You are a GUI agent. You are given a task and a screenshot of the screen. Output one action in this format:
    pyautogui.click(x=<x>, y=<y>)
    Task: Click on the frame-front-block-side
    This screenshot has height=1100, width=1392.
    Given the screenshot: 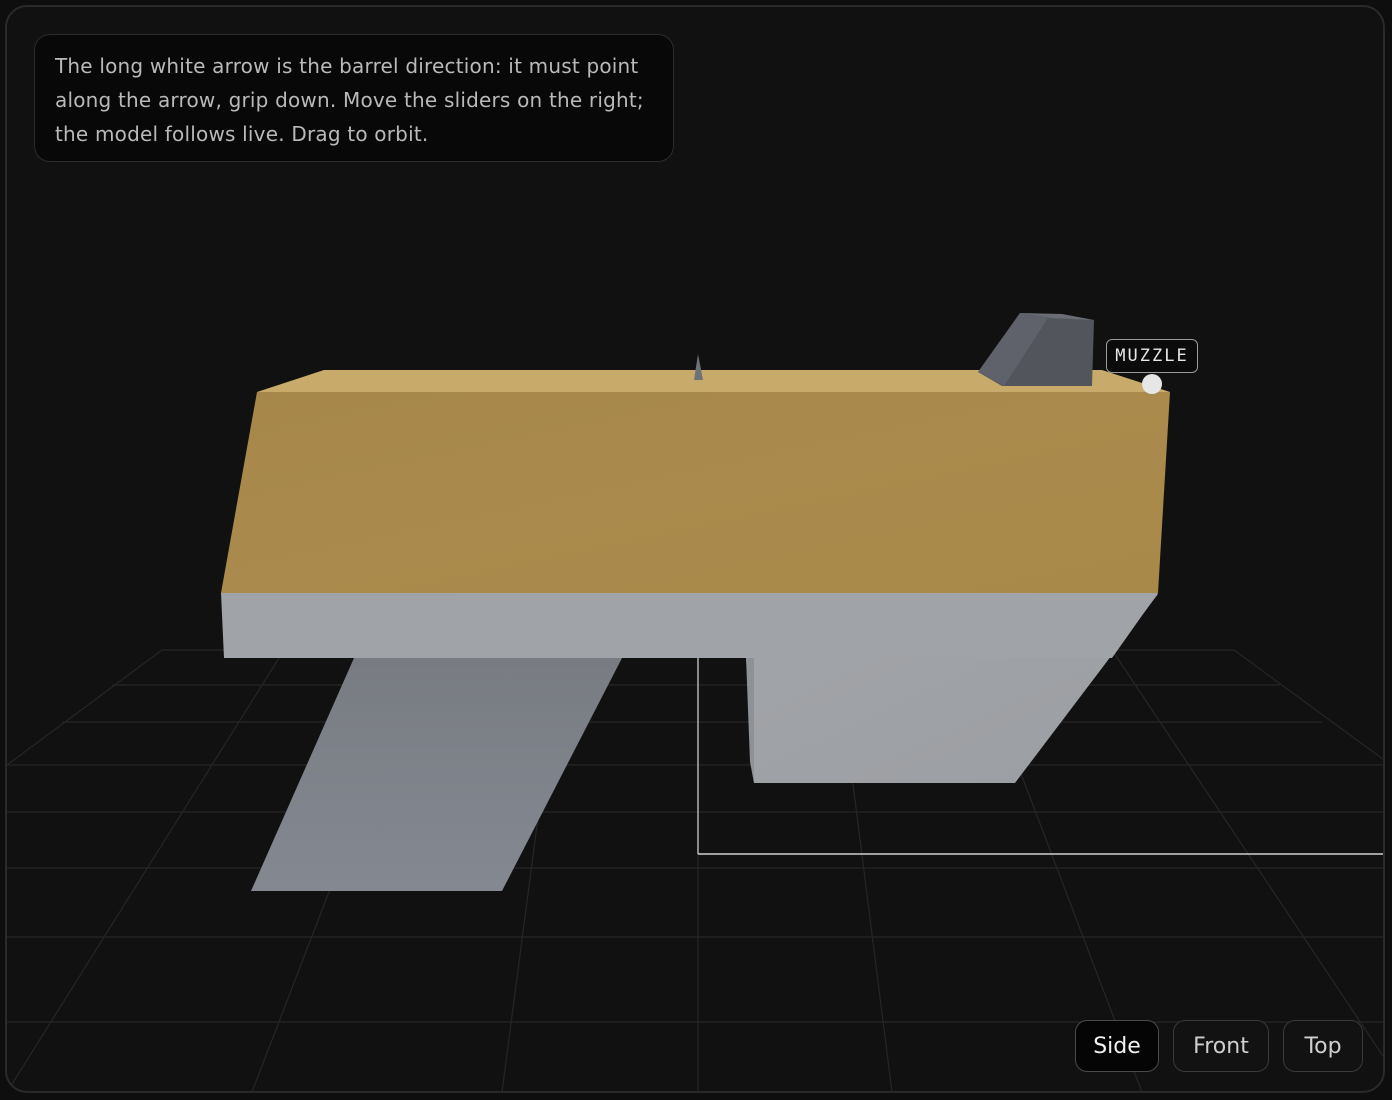 What is the action you would take?
    pyautogui.click(x=750, y=720)
    